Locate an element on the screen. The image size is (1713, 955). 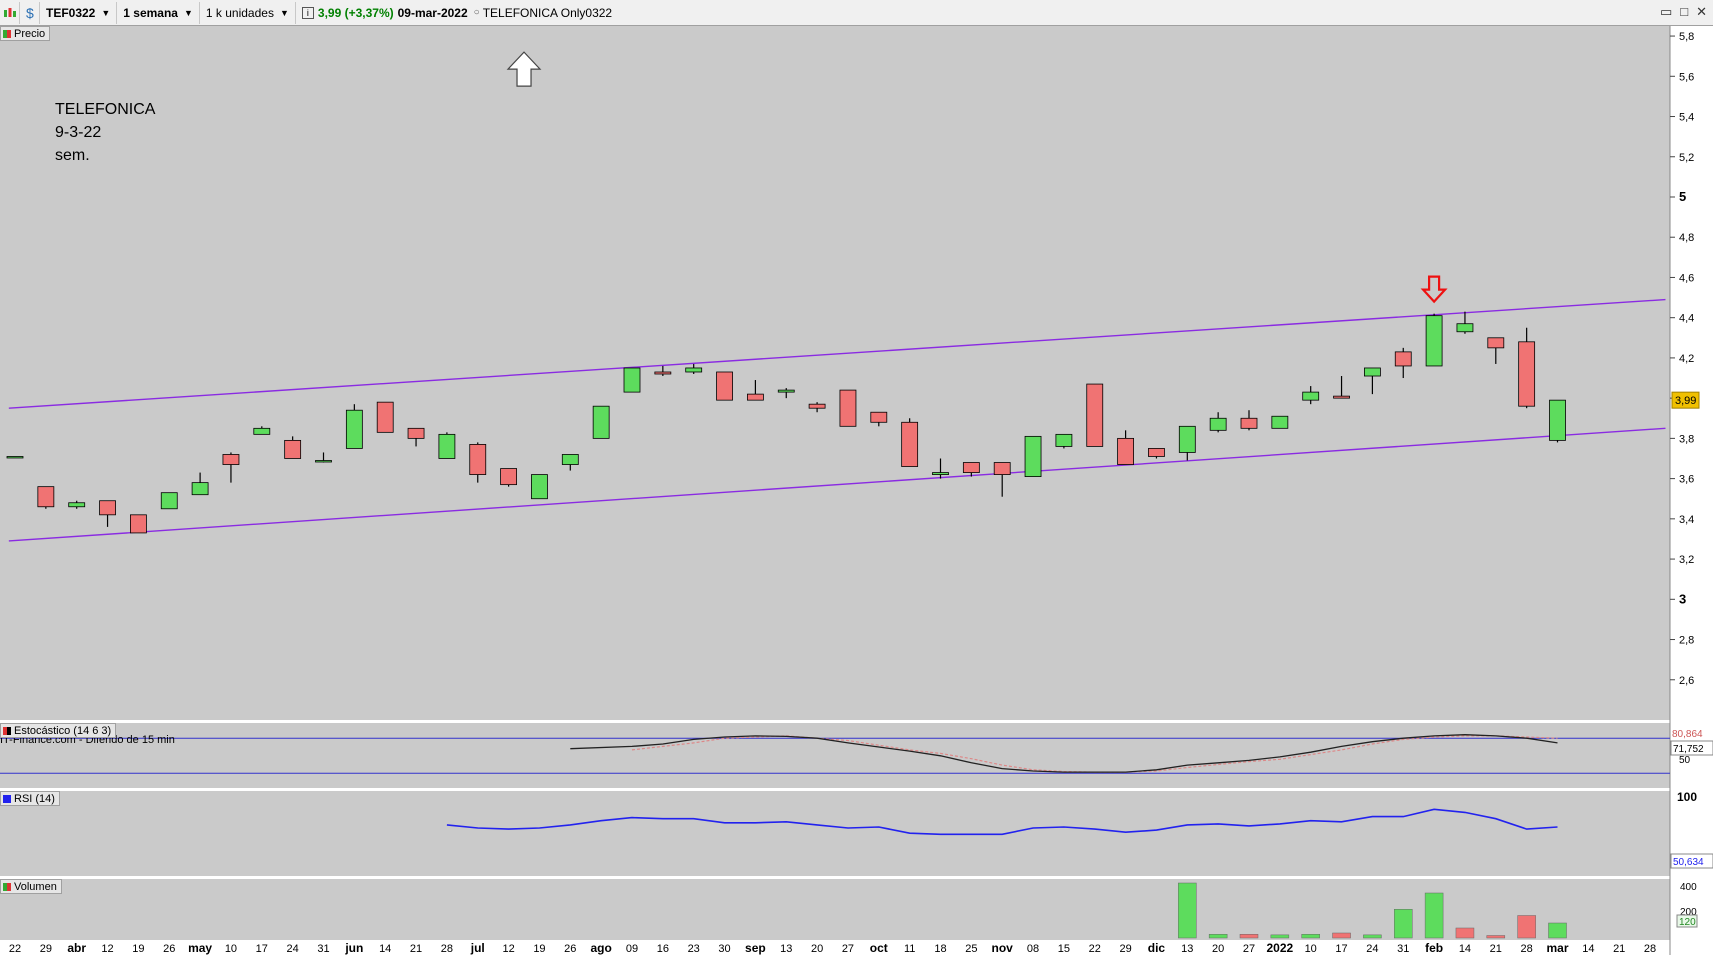
dollar-icon: $ is located at coordinates (30, 12).